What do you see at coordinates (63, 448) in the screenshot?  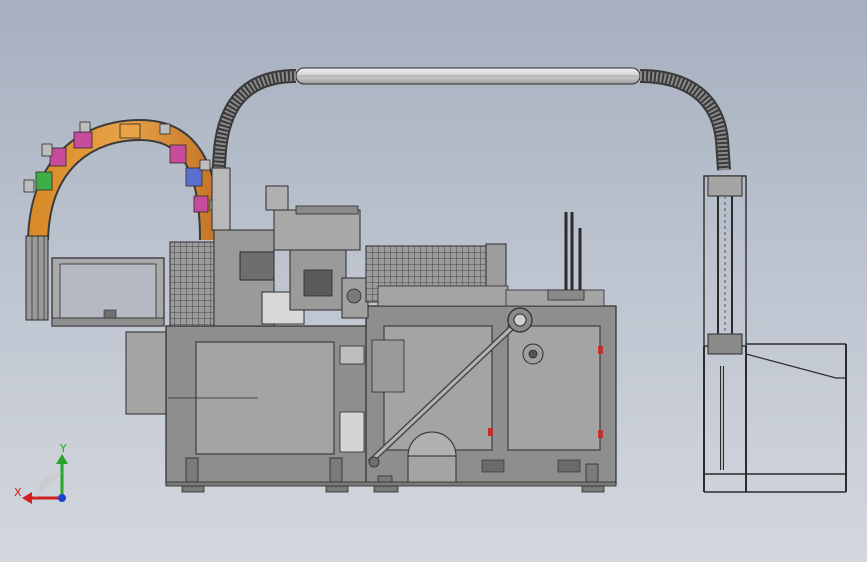 I see `y-axis-label: Y` at bounding box center [63, 448].